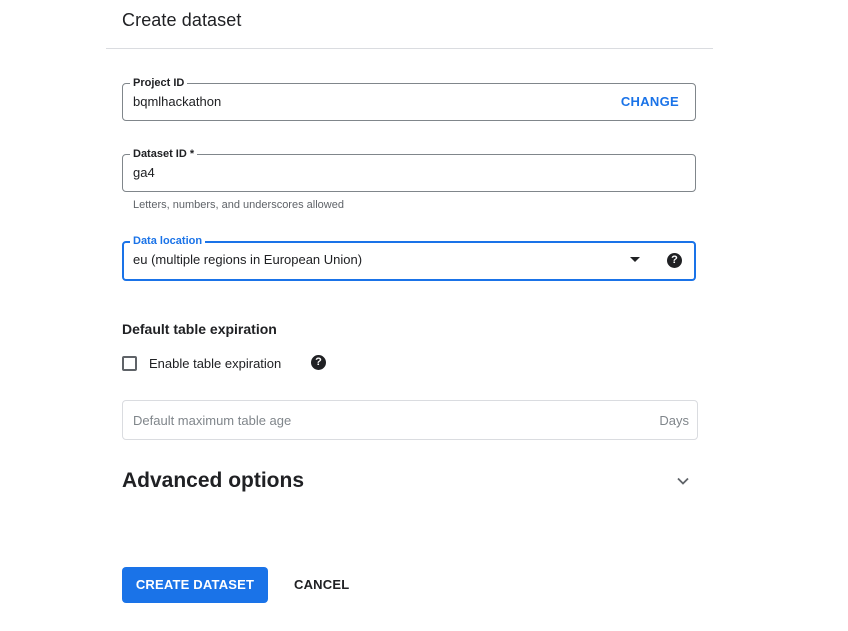 Image resolution: width=848 pixels, height=631 pixels. Describe the element at coordinates (409, 169) in the screenshot. I see `dataset-id-field: Dataset ID * ga4` at that location.